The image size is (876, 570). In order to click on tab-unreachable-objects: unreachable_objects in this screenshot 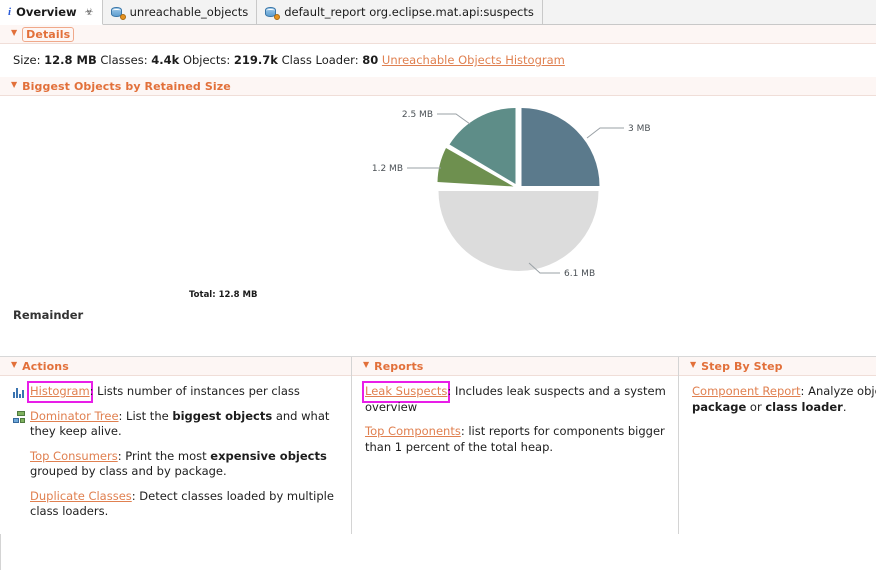, I will do `click(180, 12)`.